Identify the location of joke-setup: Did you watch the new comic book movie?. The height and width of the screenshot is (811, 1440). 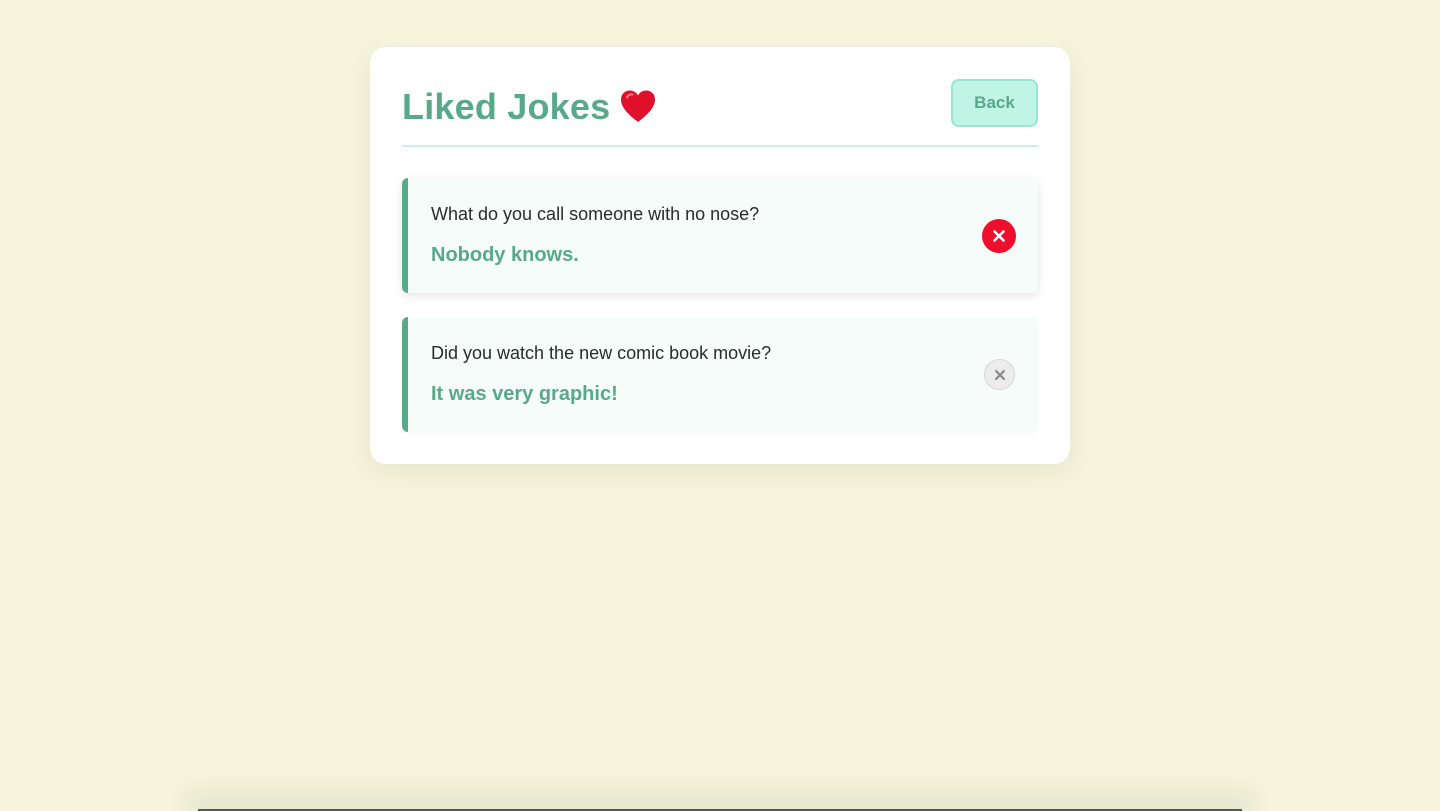
(601, 353).